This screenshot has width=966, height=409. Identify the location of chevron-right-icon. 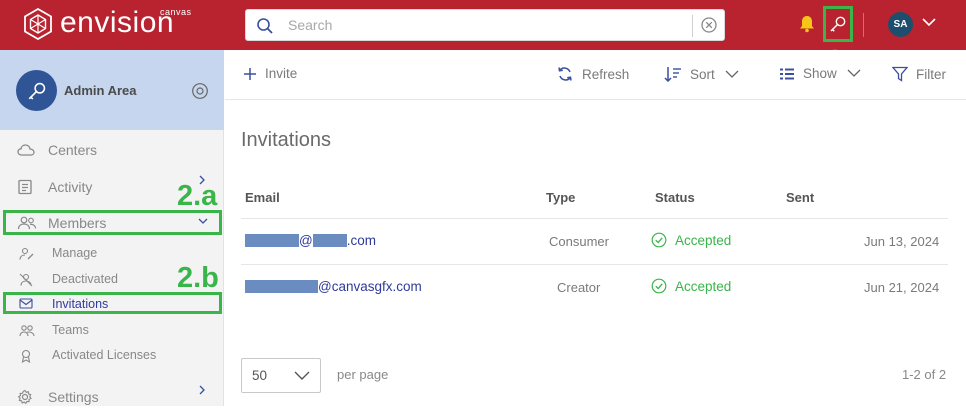
(202, 390).